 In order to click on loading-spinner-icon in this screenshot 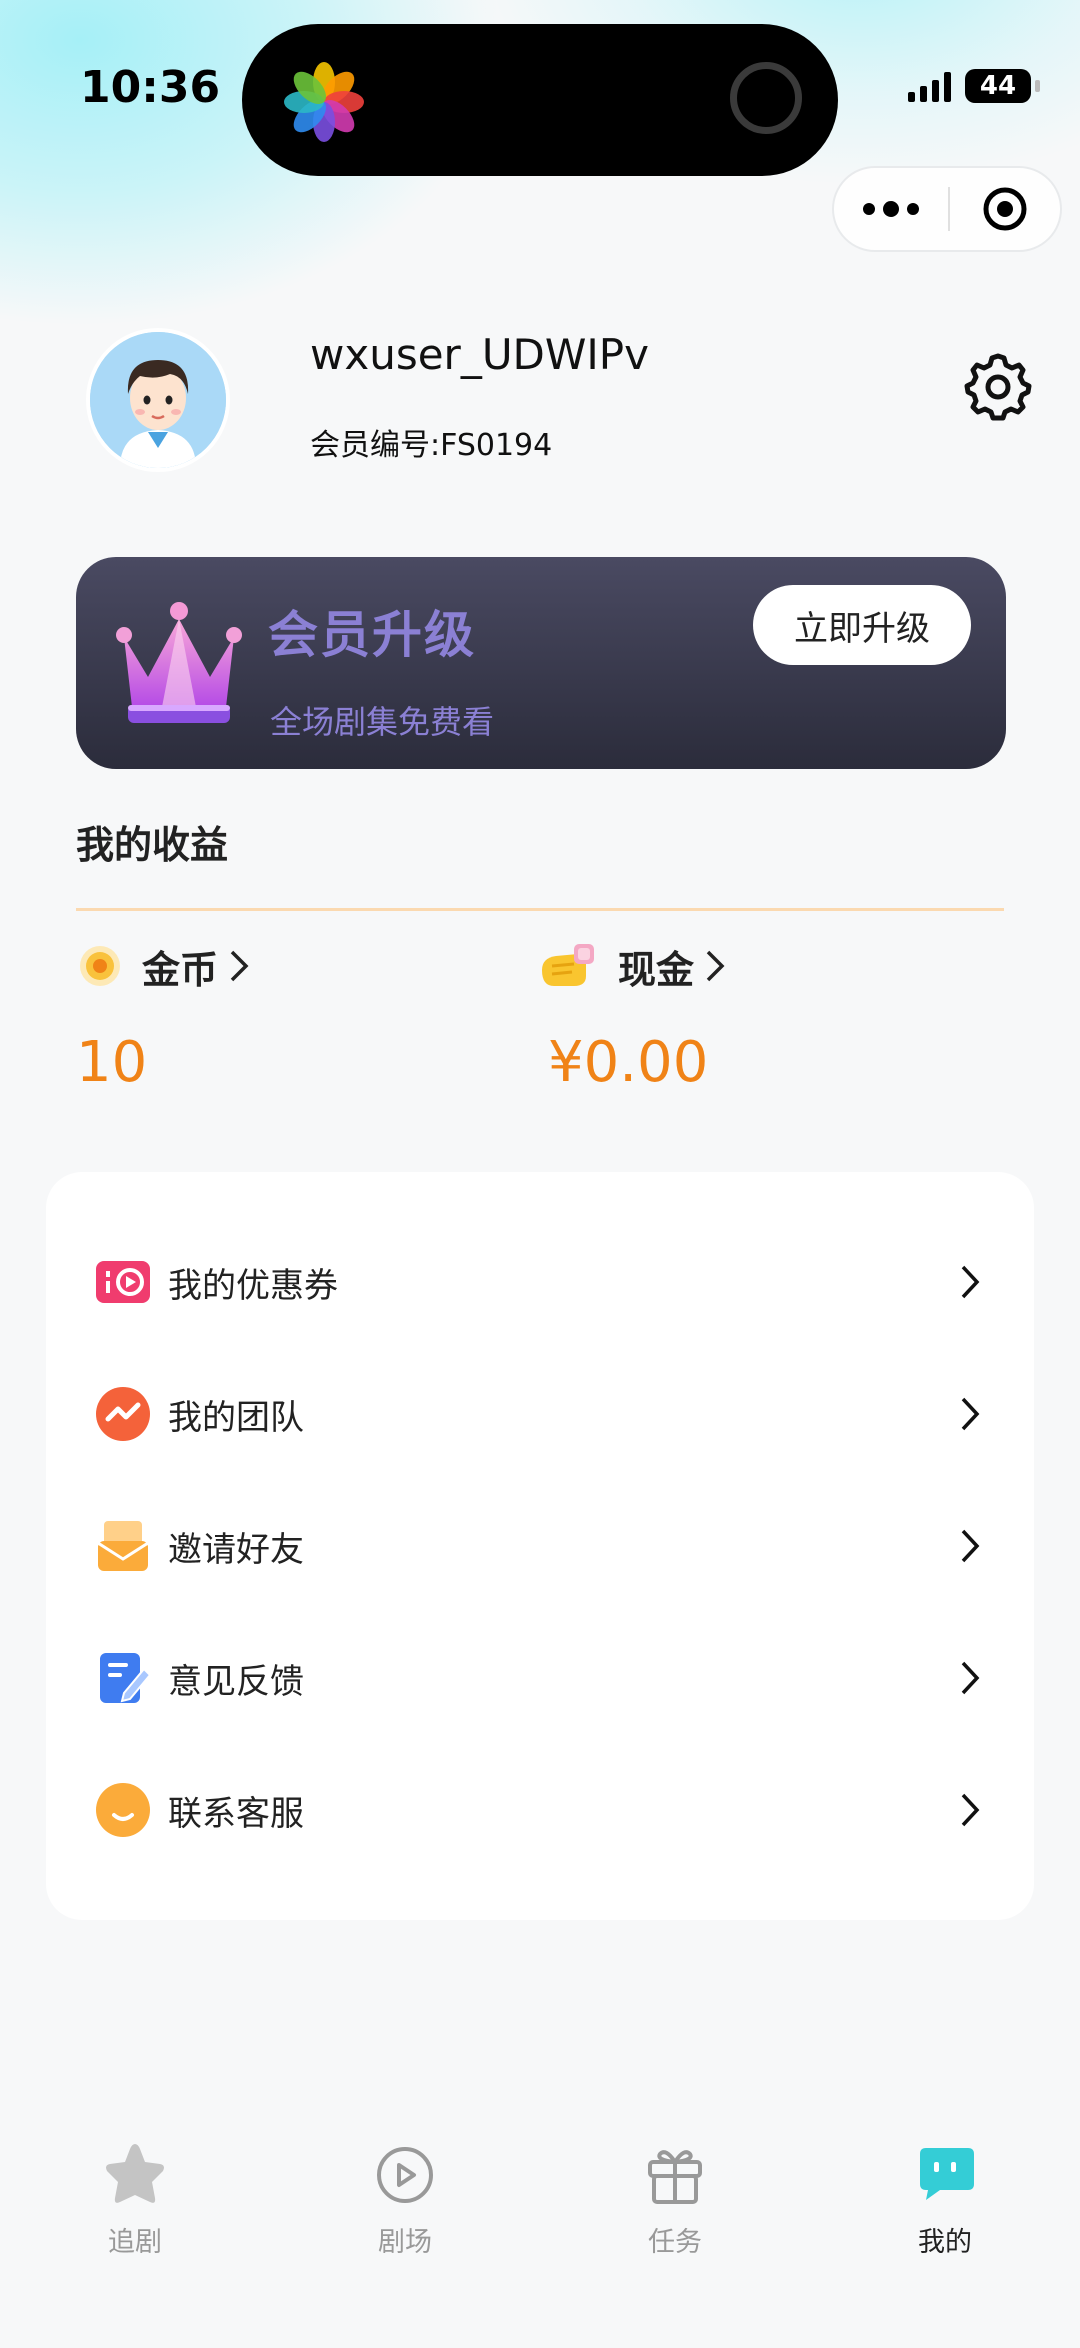, I will do `click(766, 98)`.